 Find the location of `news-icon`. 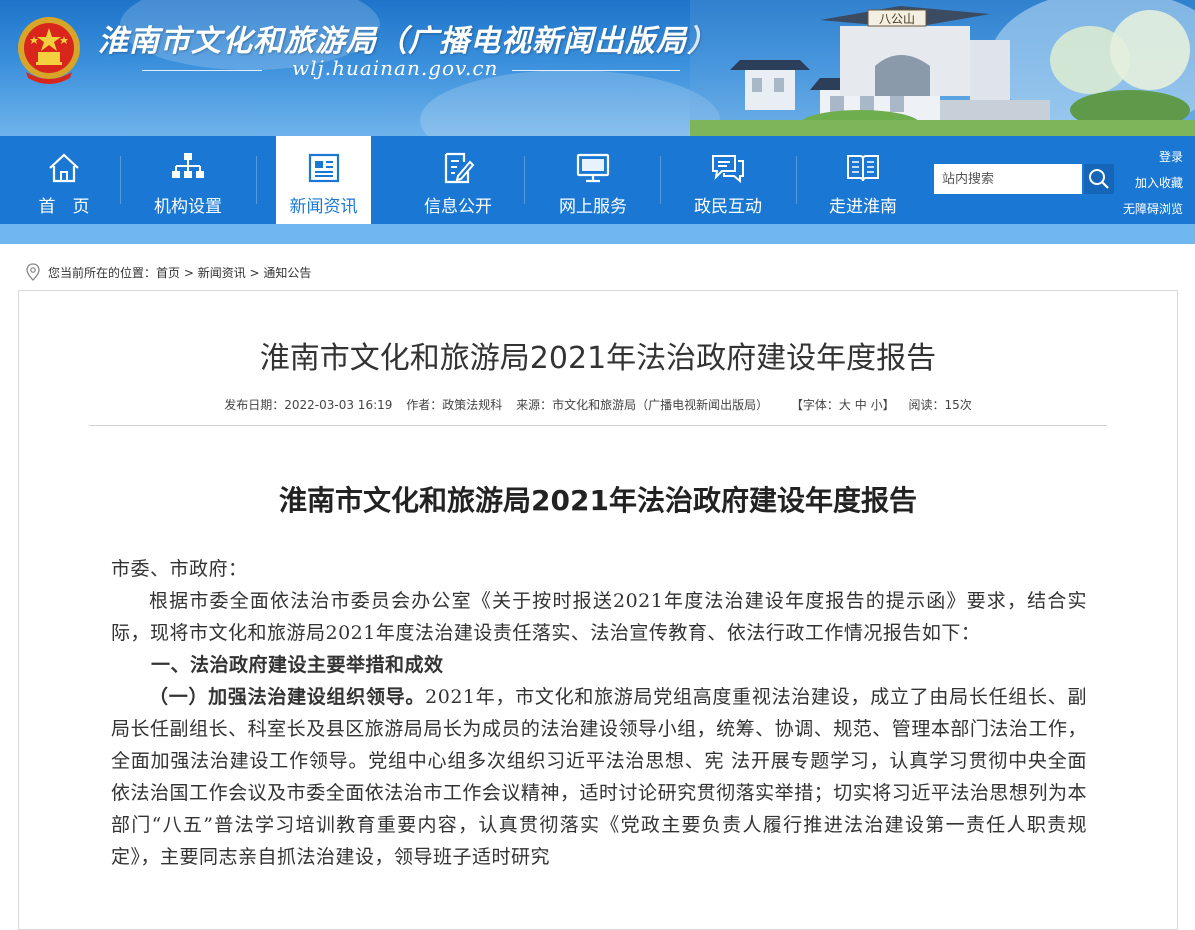

news-icon is located at coordinates (323, 168).